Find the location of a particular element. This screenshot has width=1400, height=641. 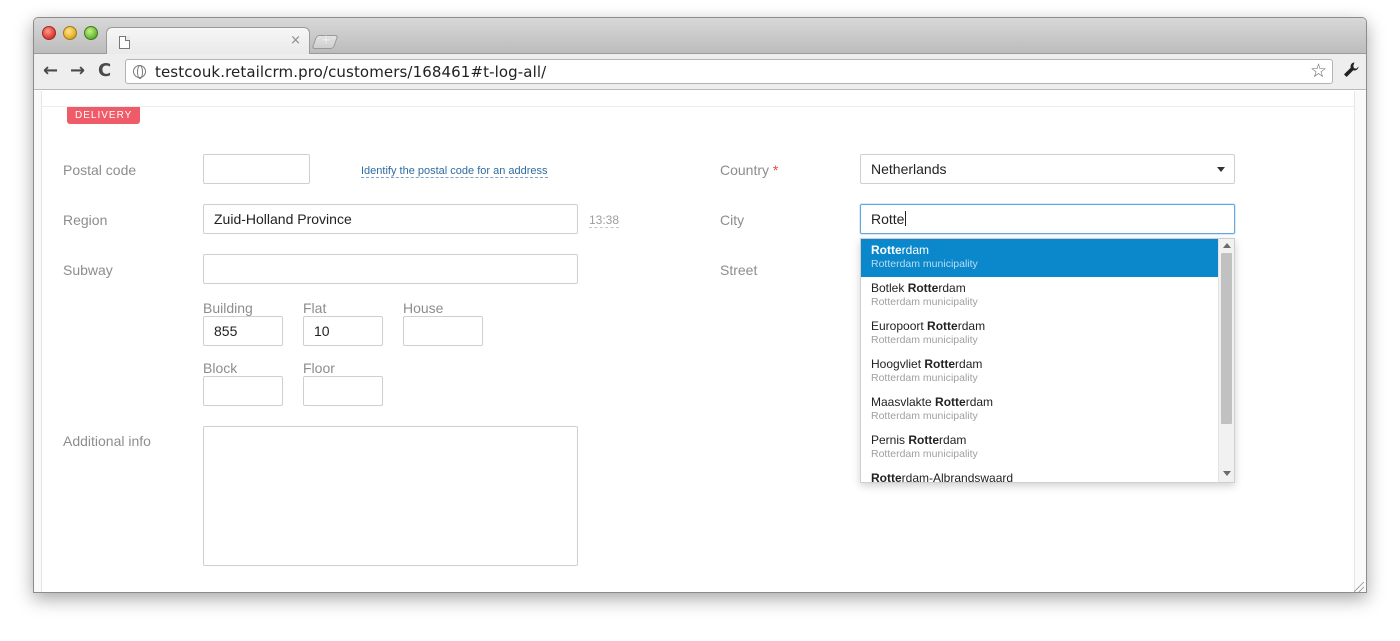

suggestion-title: Rotterdam is located at coordinates (1039, 250).